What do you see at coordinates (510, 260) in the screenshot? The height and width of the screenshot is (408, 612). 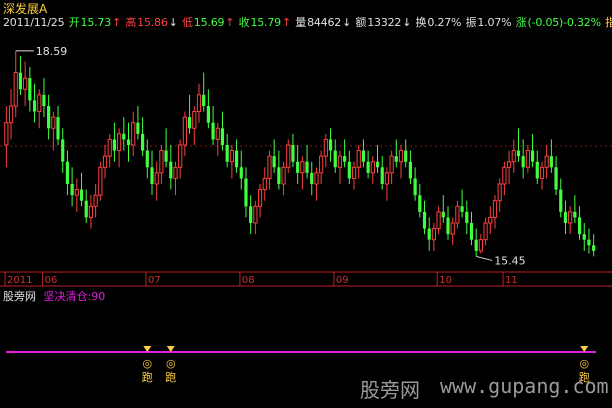 I see `low-marker-label: 15.45` at bounding box center [510, 260].